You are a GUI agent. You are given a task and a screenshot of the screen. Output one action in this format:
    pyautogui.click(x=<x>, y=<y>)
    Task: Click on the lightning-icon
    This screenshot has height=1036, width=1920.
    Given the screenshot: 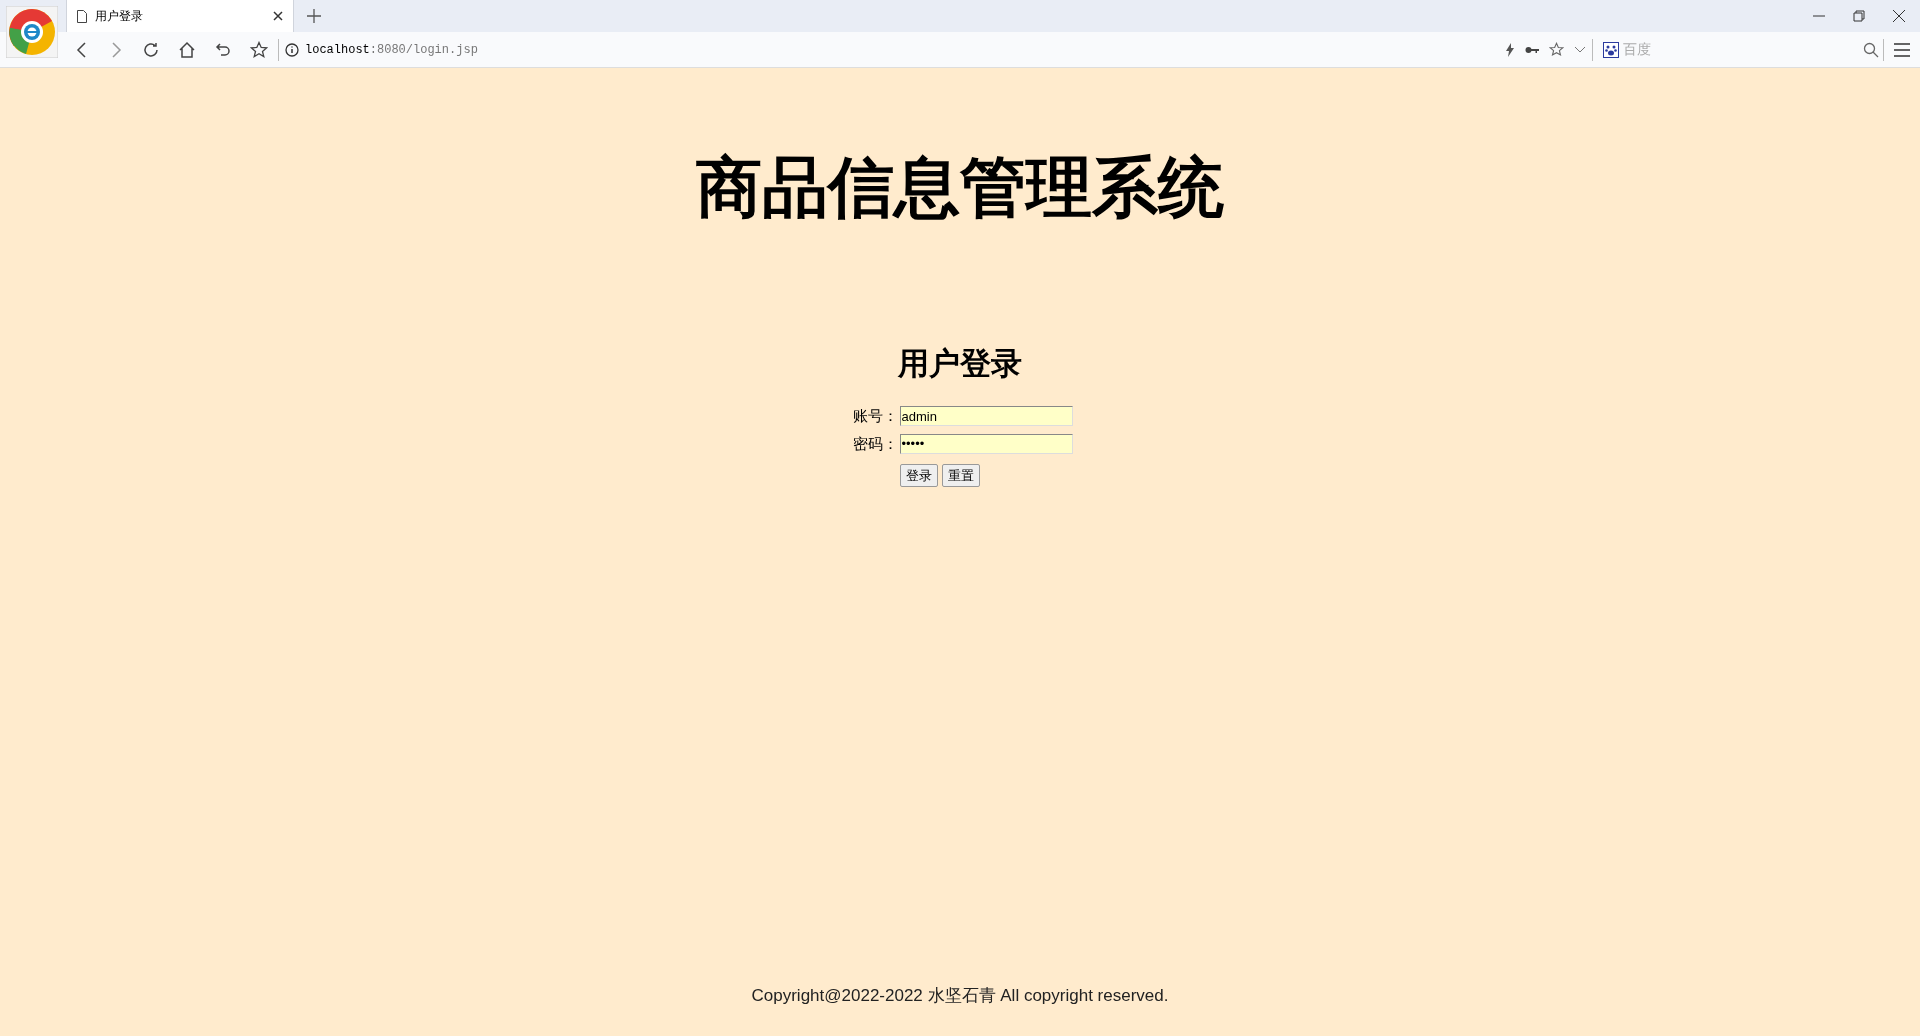 What is the action you would take?
    pyautogui.click(x=1510, y=49)
    